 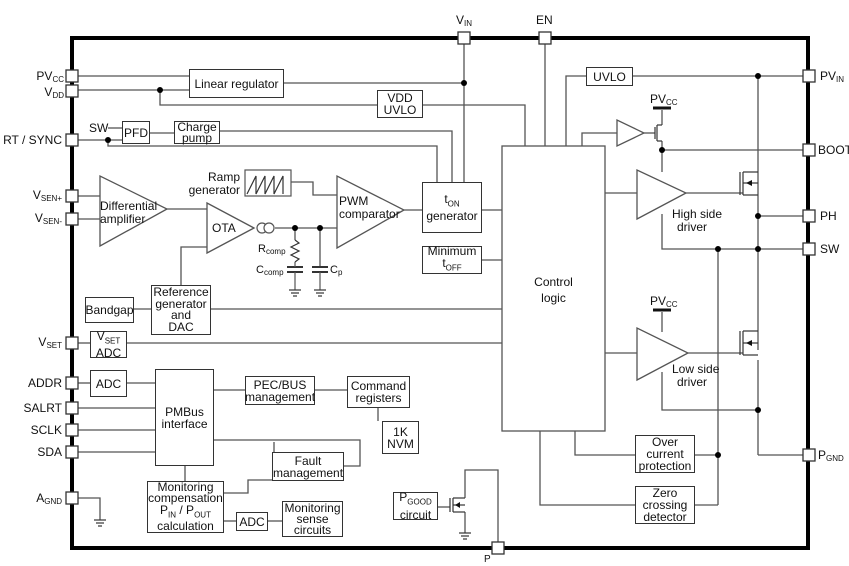 I want to click on c-sub: p, so click(x=340, y=272).